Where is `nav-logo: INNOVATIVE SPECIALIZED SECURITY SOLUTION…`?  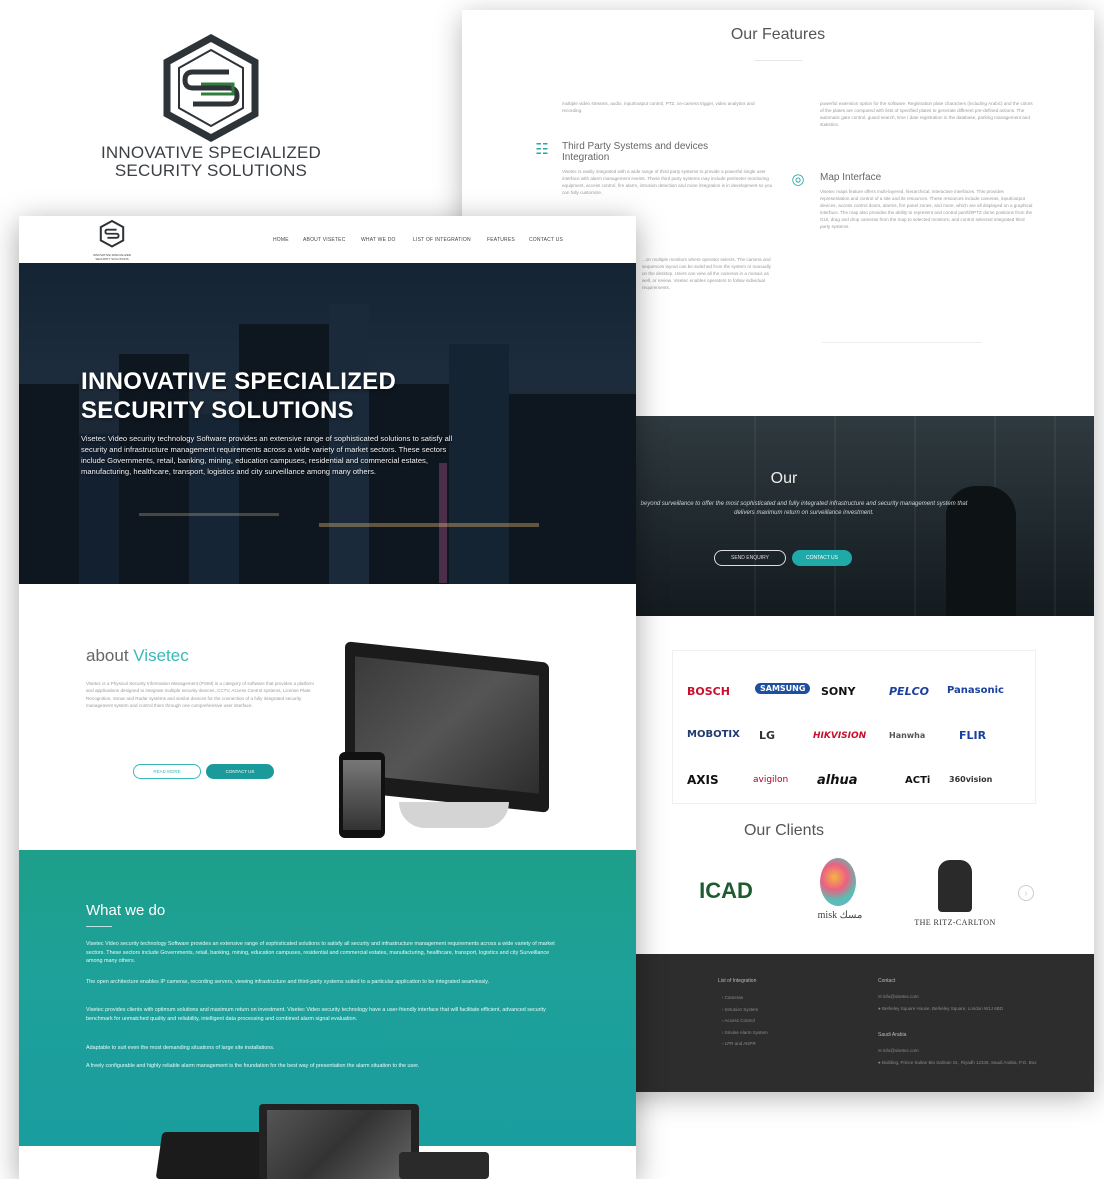 nav-logo: INNOVATIVE SPECIALIZED SECURITY SOLUTION… is located at coordinates (112, 240).